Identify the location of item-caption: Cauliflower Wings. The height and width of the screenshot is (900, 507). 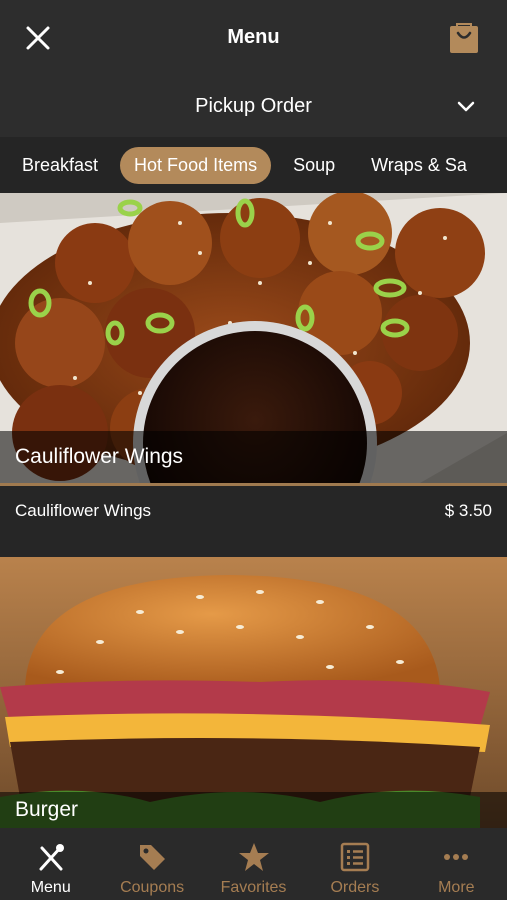
(253, 457).